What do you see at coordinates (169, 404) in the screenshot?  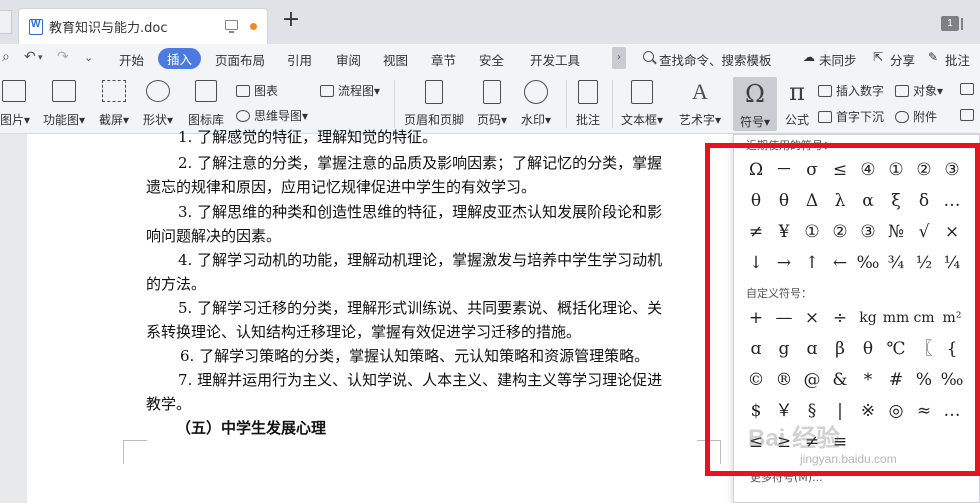 I see `body-line: 教学。` at bounding box center [169, 404].